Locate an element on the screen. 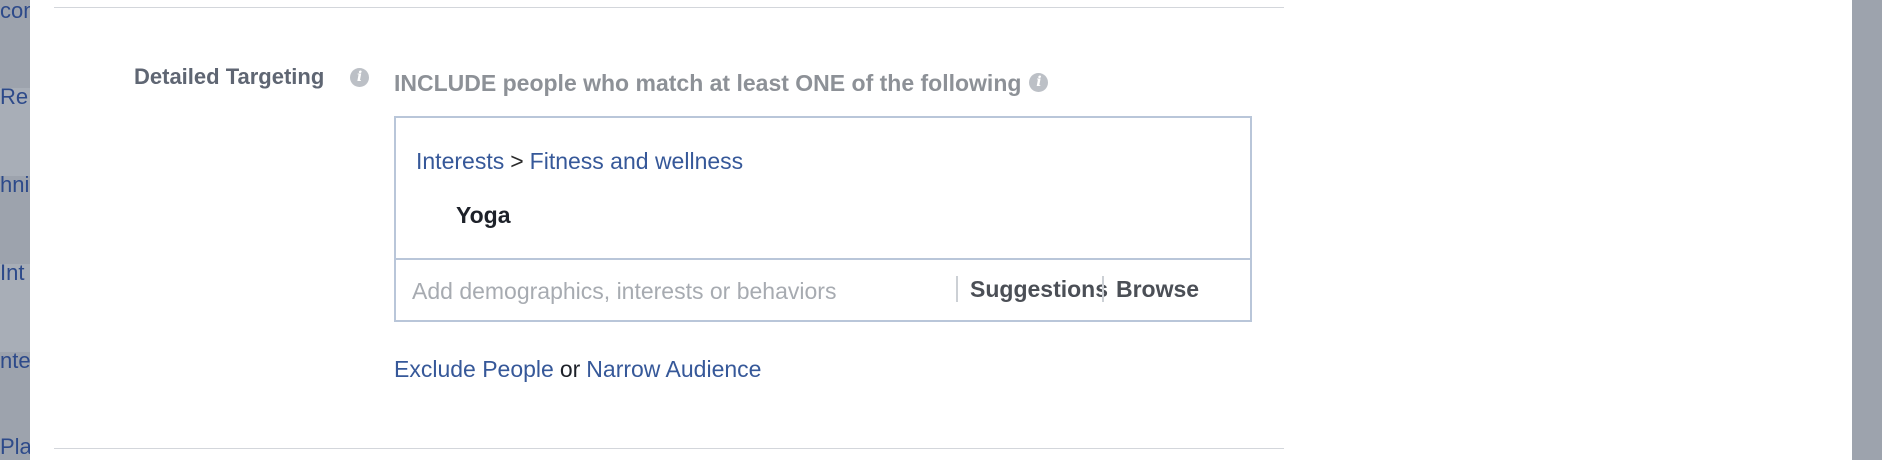  search-row: Suggestions Browse is located at coordinates (823, 289).